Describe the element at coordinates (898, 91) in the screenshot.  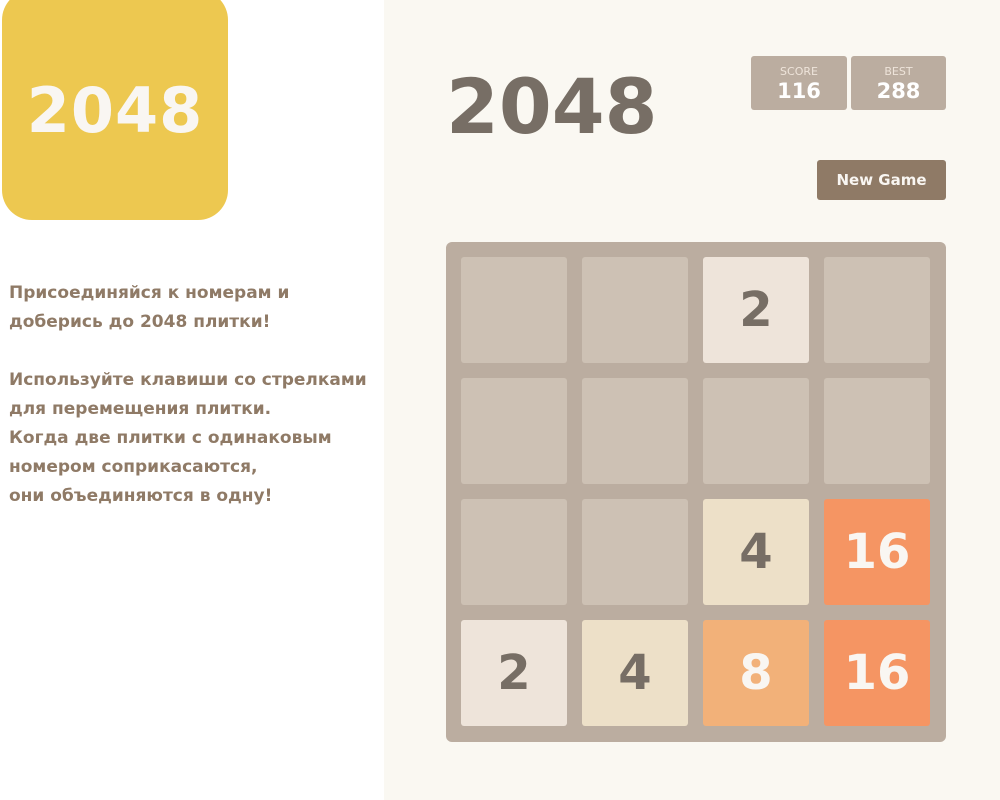
I see `best-value: 288` at that location.